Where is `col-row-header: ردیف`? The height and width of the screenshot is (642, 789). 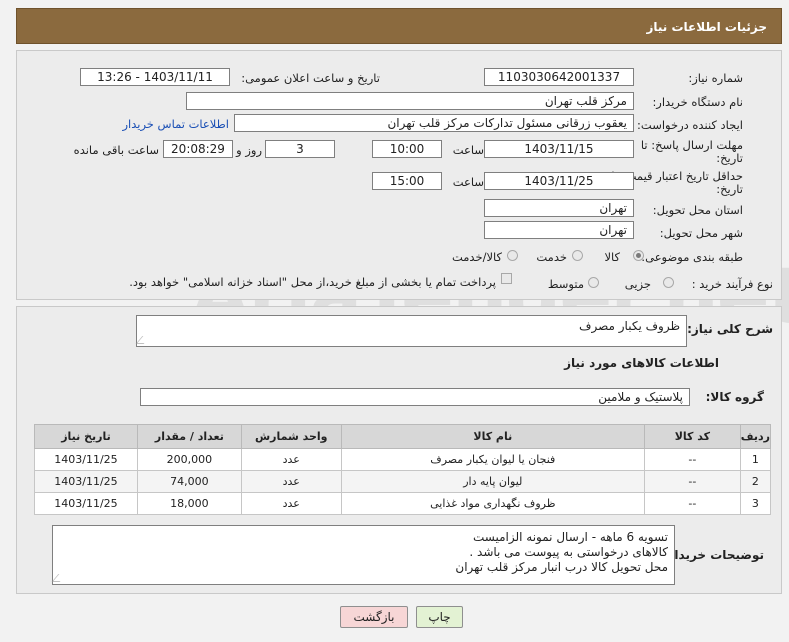 col-row-header: ردیف is located at coordinates (755, 436).